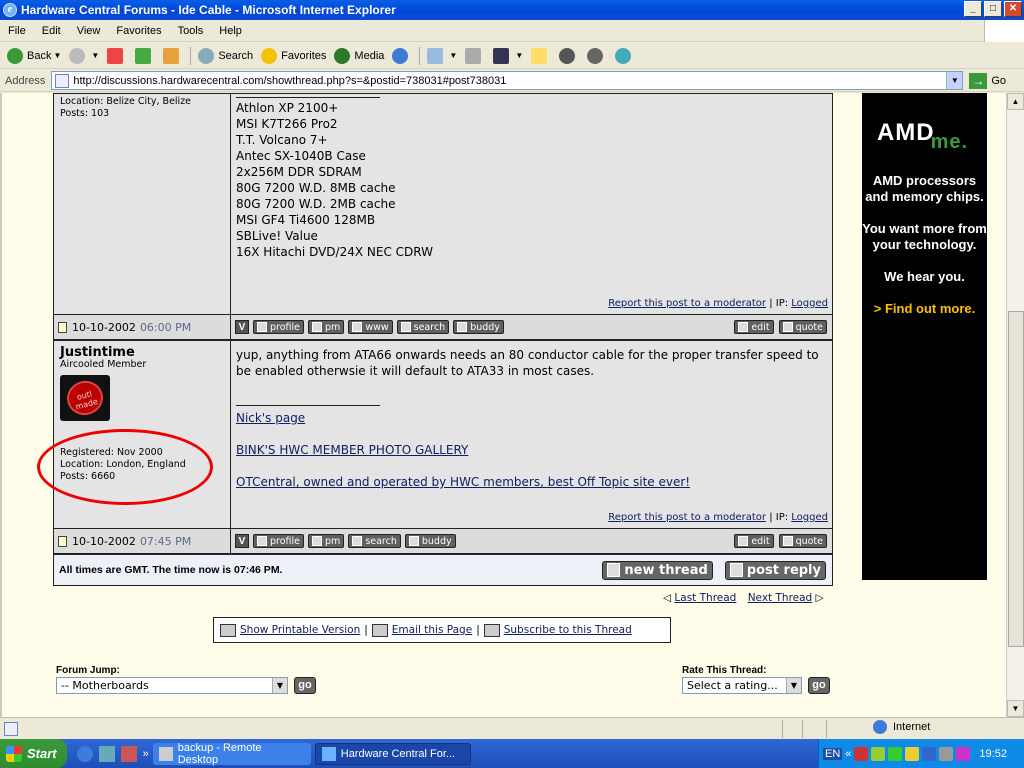 Image resolution: width=1024 pixels, height=768 pixels. Describe the element at coordinates (705, 598) in the screenshot. I see `last-thread-link: Last Thread` at that location.